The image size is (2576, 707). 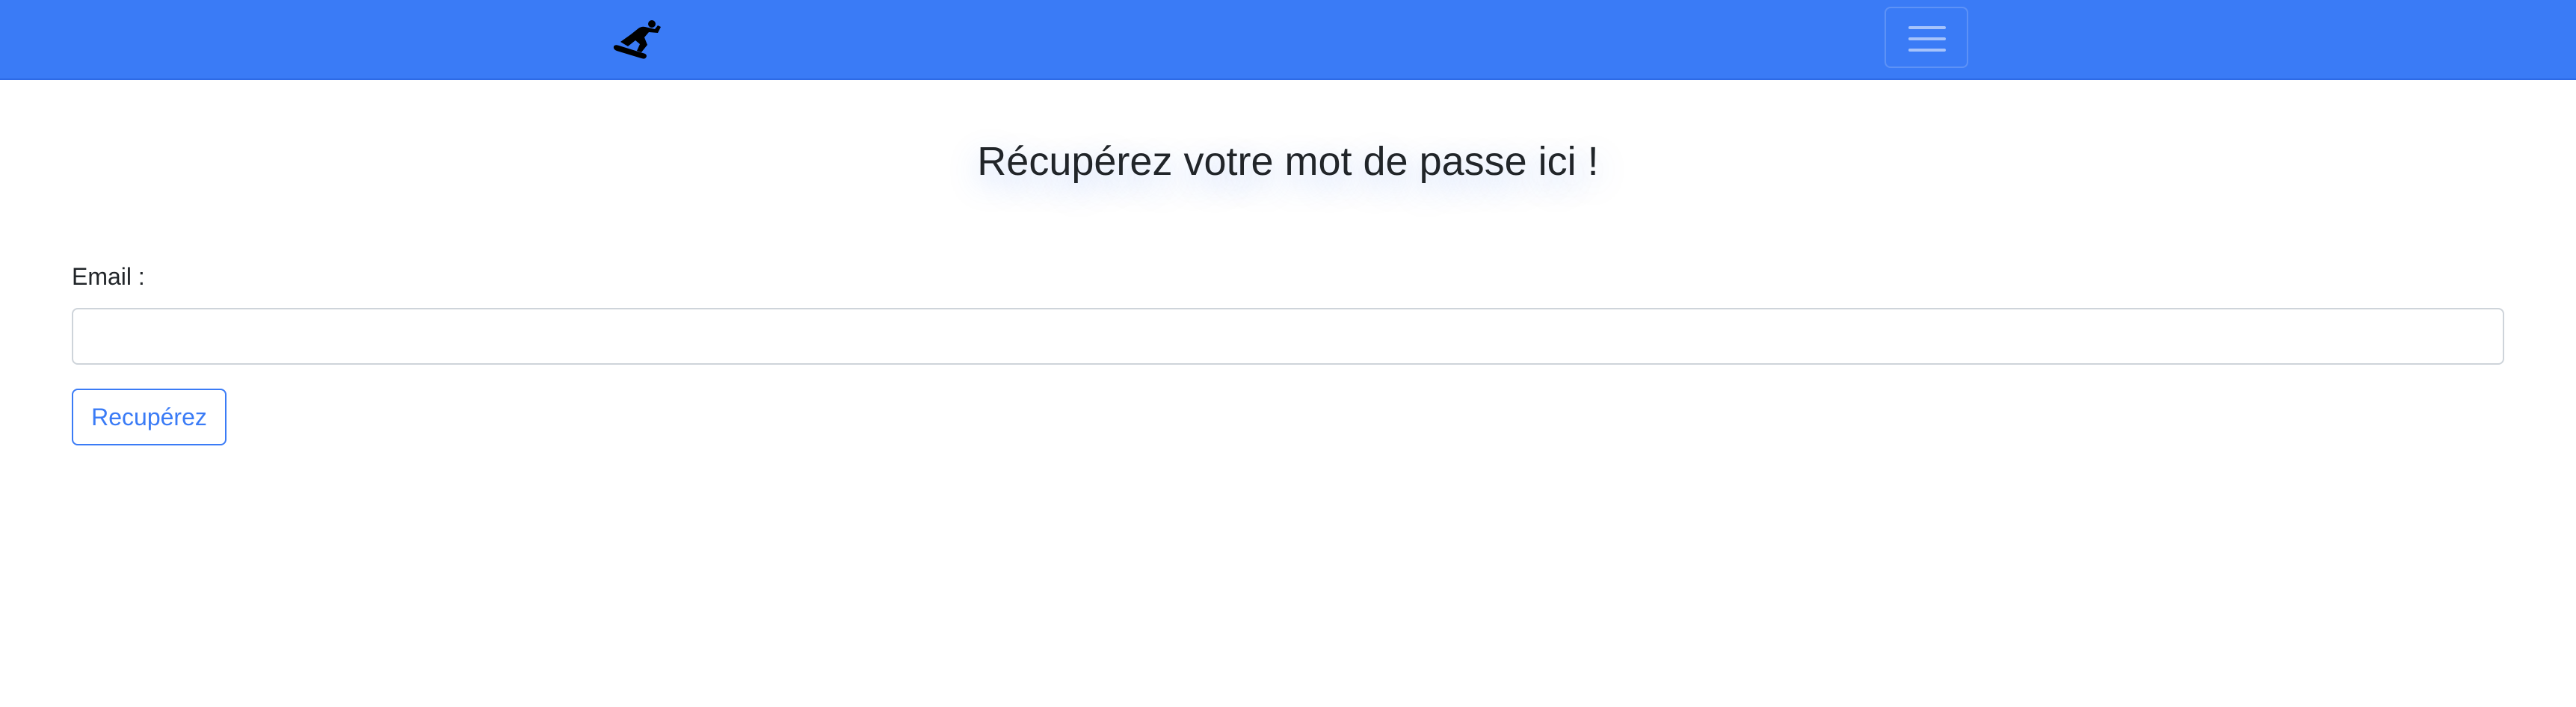 I want to click on page-title: Récupérez votre mot de passe ici !, so click(x=1288, y=161).